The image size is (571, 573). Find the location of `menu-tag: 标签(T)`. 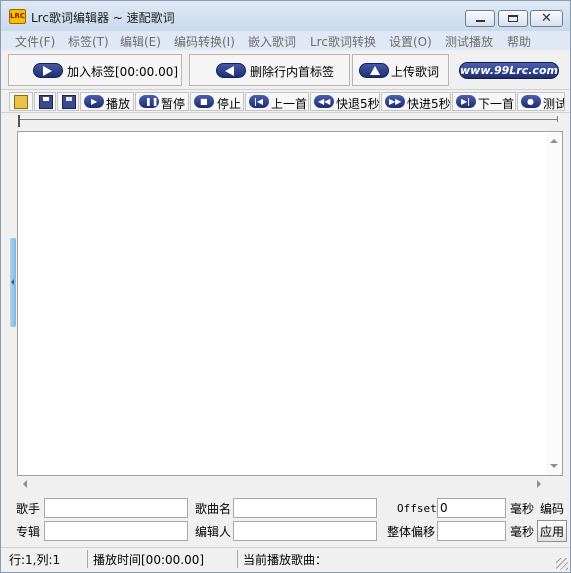

menu-tag: 标签(T) is located at coordinates (88, 41).